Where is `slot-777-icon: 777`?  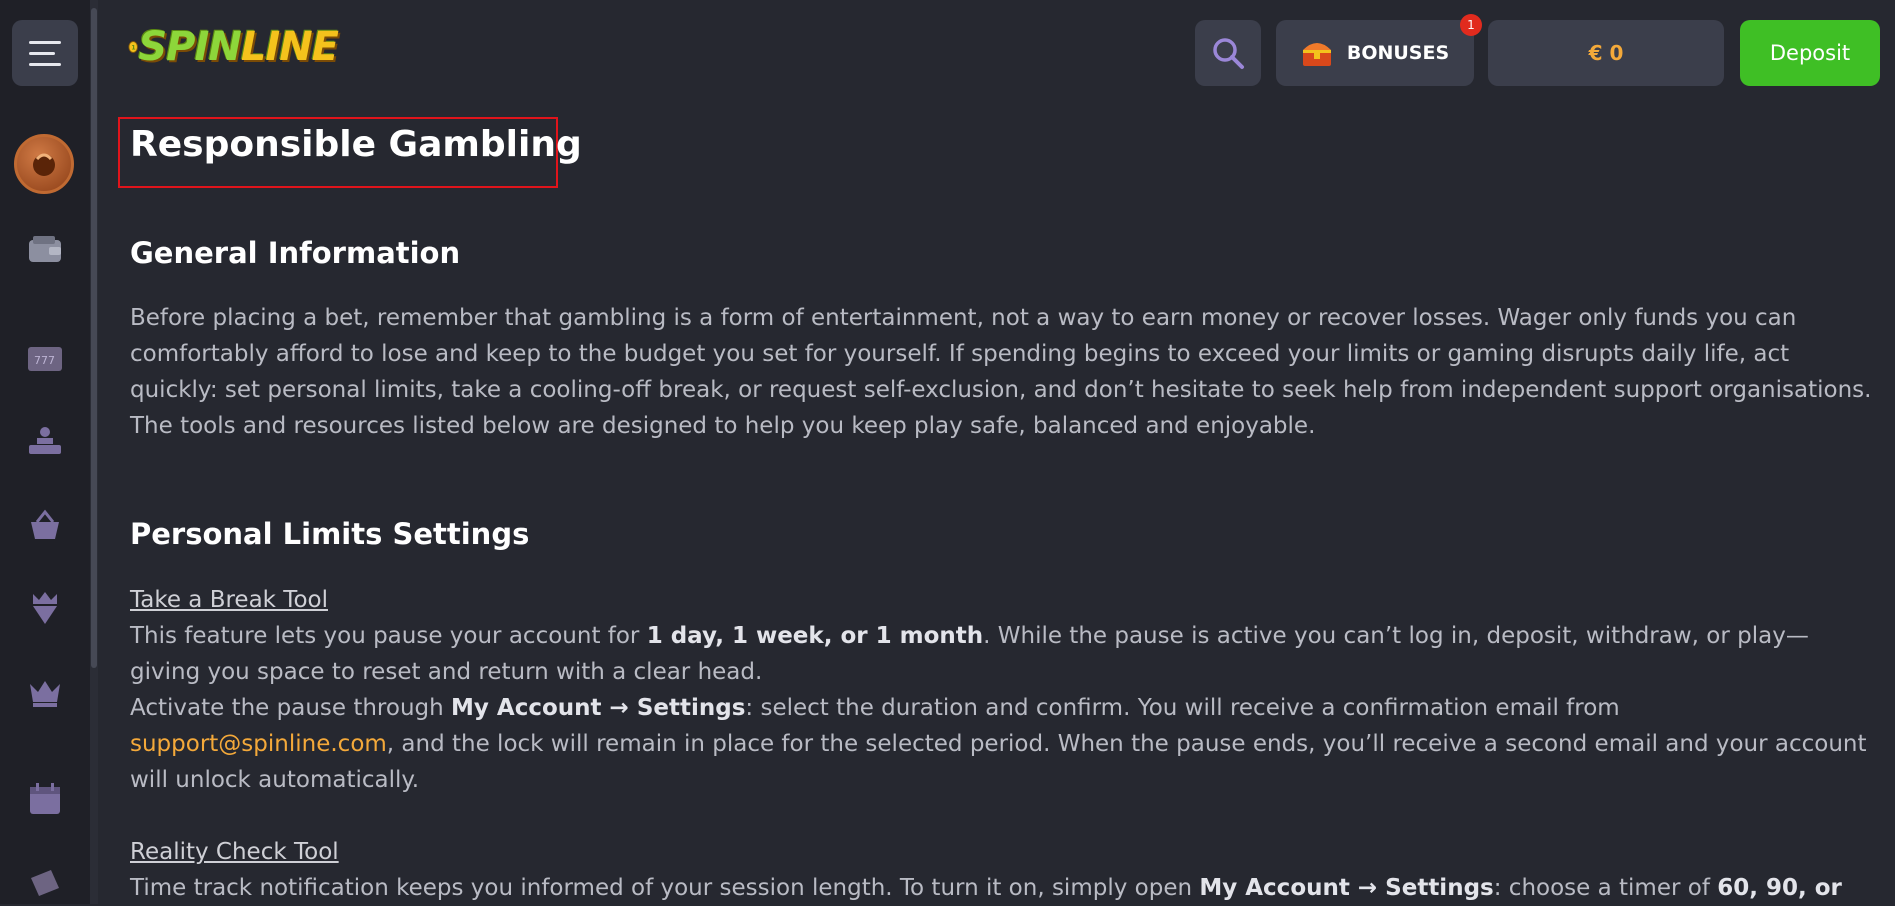 slot-777-icon: 777 is located at coordinates (45, 358).